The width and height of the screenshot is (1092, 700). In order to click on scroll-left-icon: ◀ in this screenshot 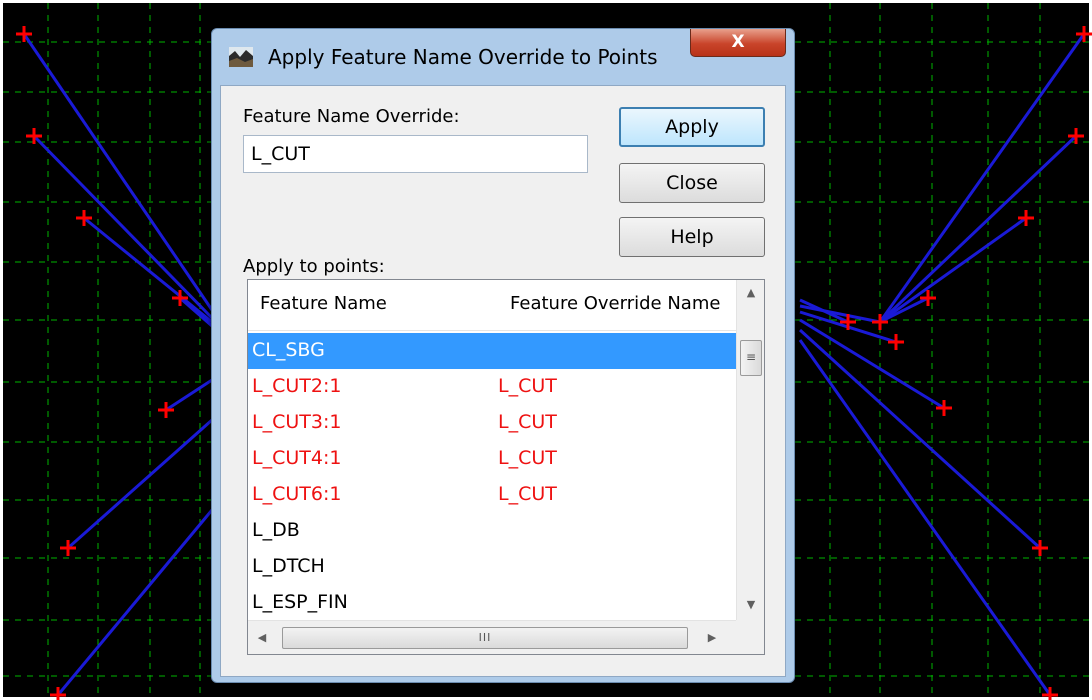, I will do `click(262, 637)`.